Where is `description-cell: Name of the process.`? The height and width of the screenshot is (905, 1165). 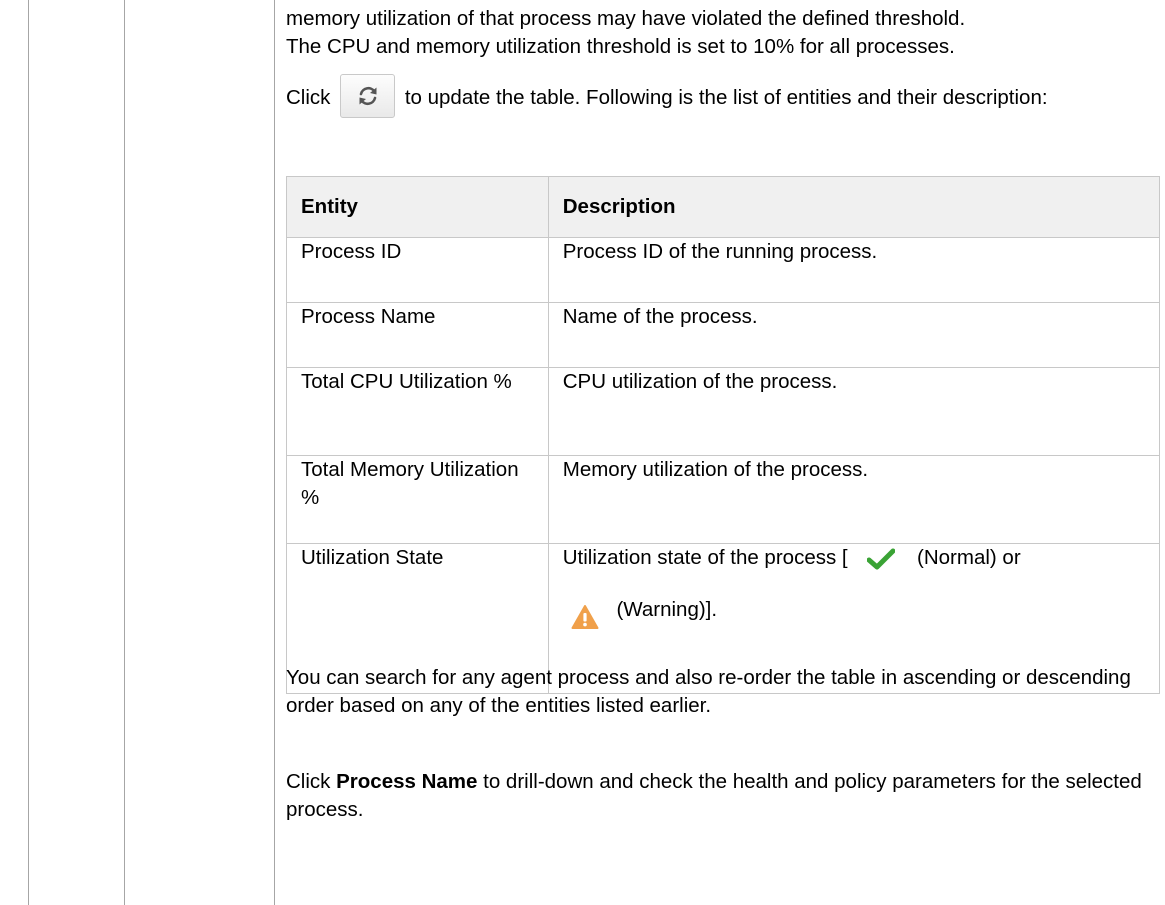 description-cell: Name of the process. is located at coordinates (854, 335).